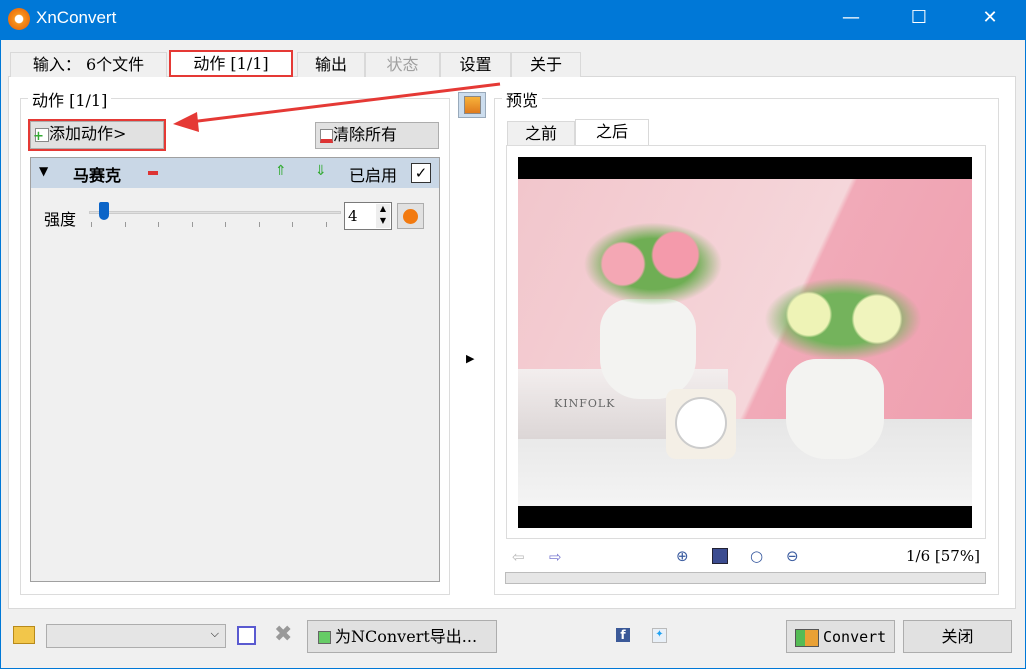 The height and width of the screenshot is (669, 1026). Describe the element at coordinates (546, 64) in the screenshot. I see `tab-about: 关于` at that location.